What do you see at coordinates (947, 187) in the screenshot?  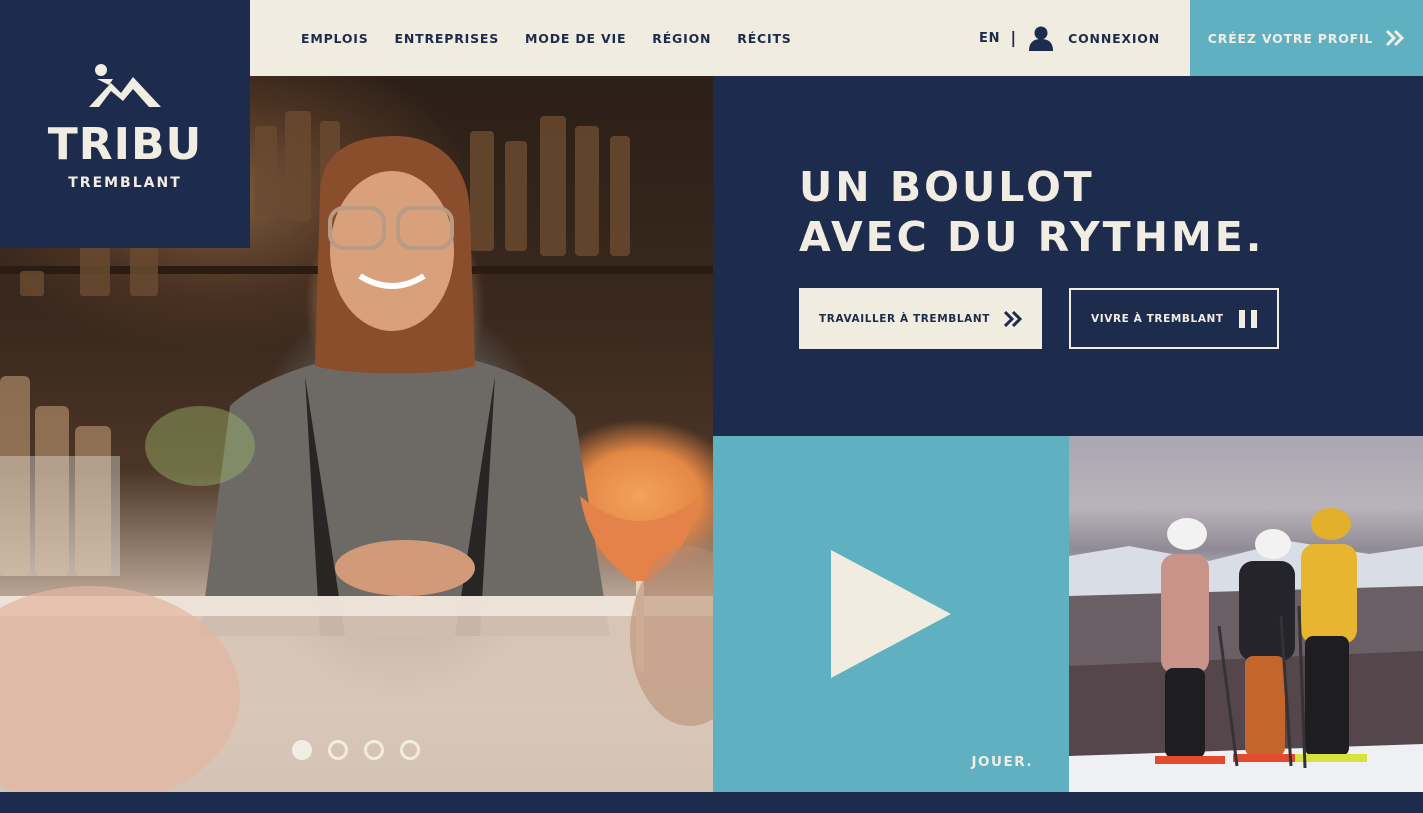 I see `hero-headline-line-1: UN BOULOT` at bounding box center [947, 187].